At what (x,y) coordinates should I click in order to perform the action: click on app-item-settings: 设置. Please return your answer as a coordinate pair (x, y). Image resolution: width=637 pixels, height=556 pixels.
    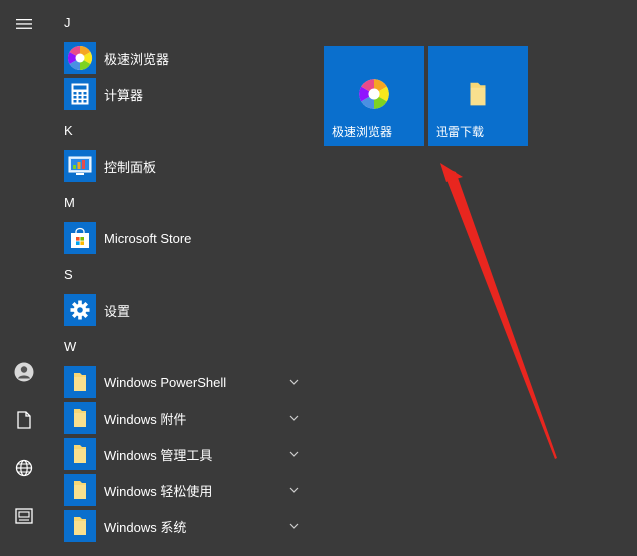
    Looking at the image, I should click on (187, 310).